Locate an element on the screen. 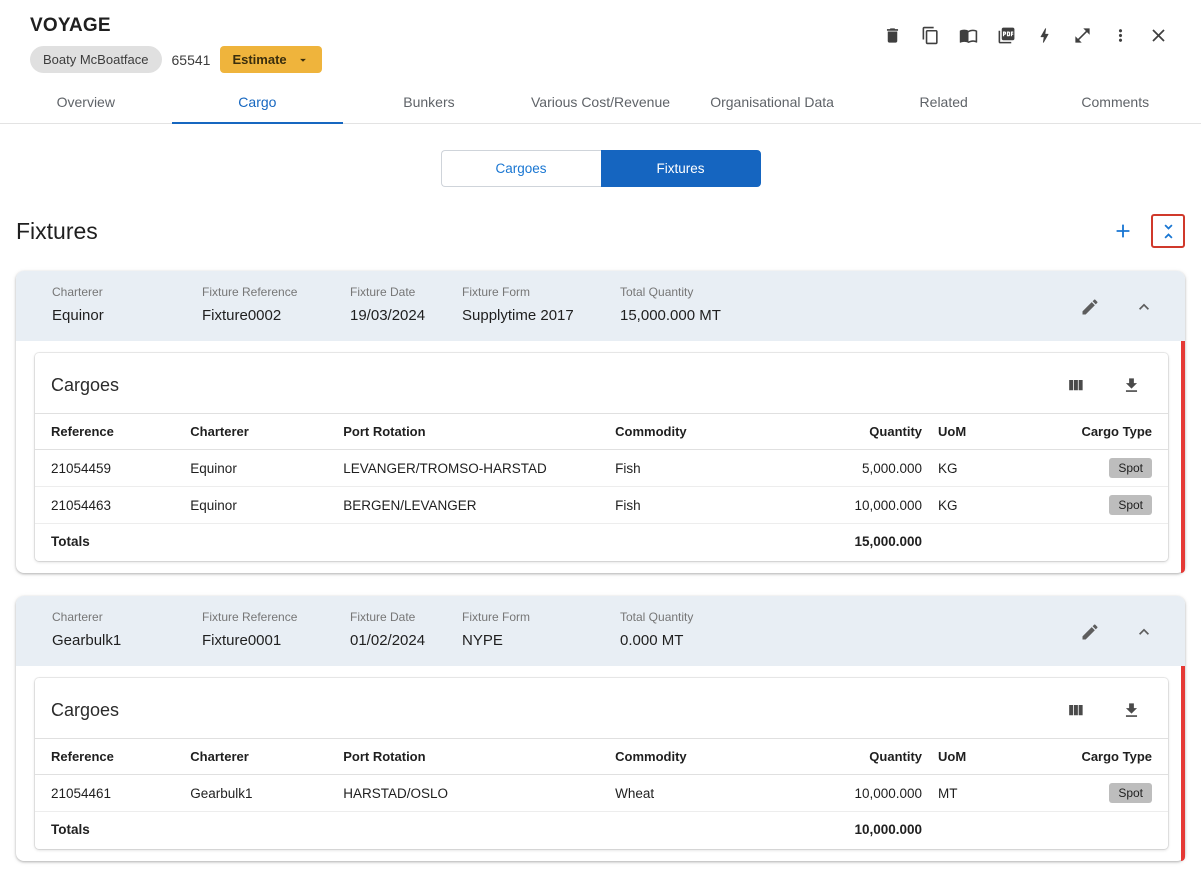 This screenshot has width=1201, height=874. vessel-chip: Boaty McBoatface is located at coordinates (96, 59).